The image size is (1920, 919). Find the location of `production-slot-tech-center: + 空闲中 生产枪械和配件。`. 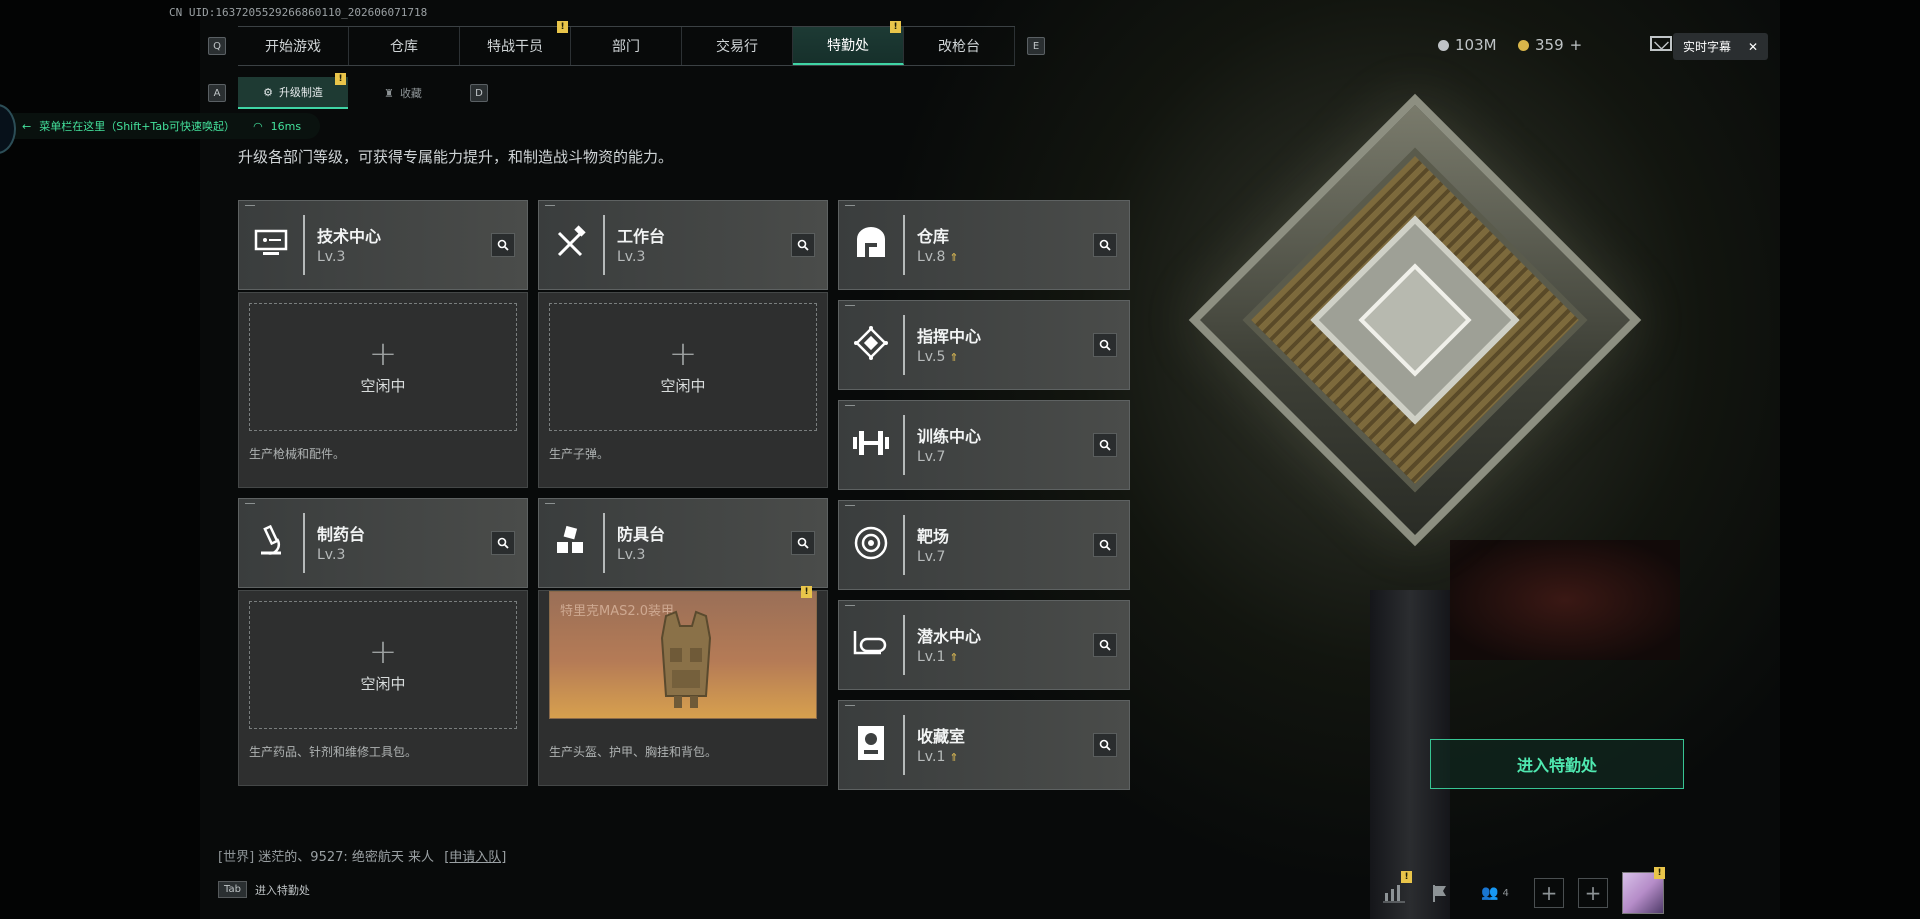

production-slot-tech-center: + 空闲中 生产枪械和配件。 is located at coordinates (383, 390).